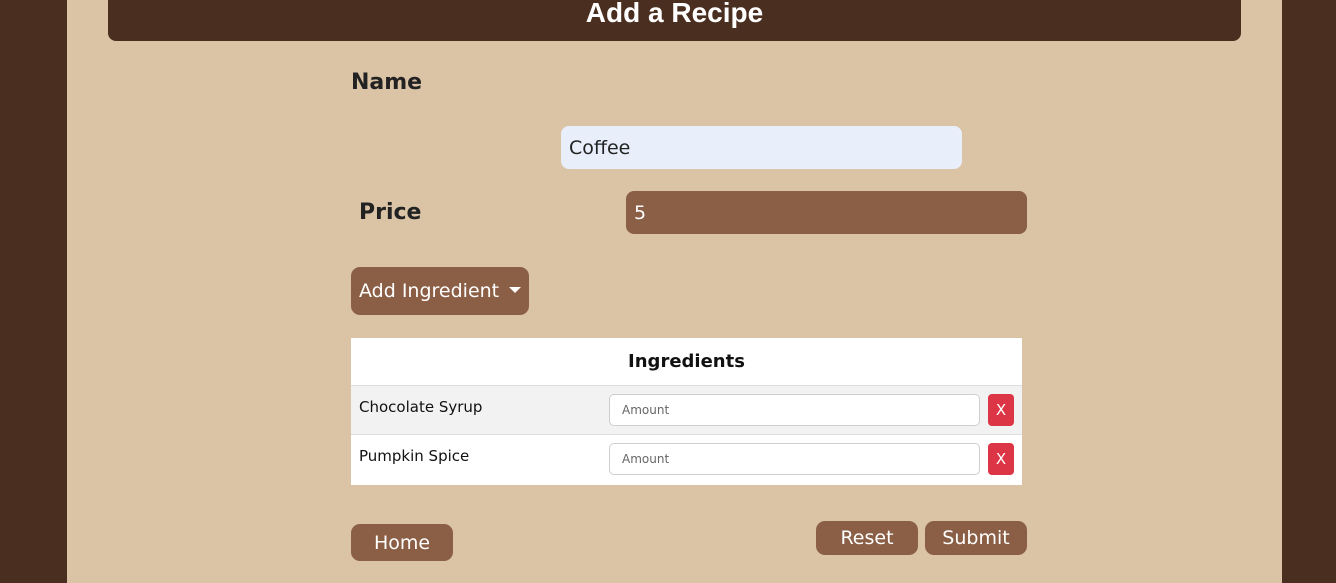 This screenshot has width=1336, height=583. I want to click on page-title: Add a Recipe, so click(674, 14).